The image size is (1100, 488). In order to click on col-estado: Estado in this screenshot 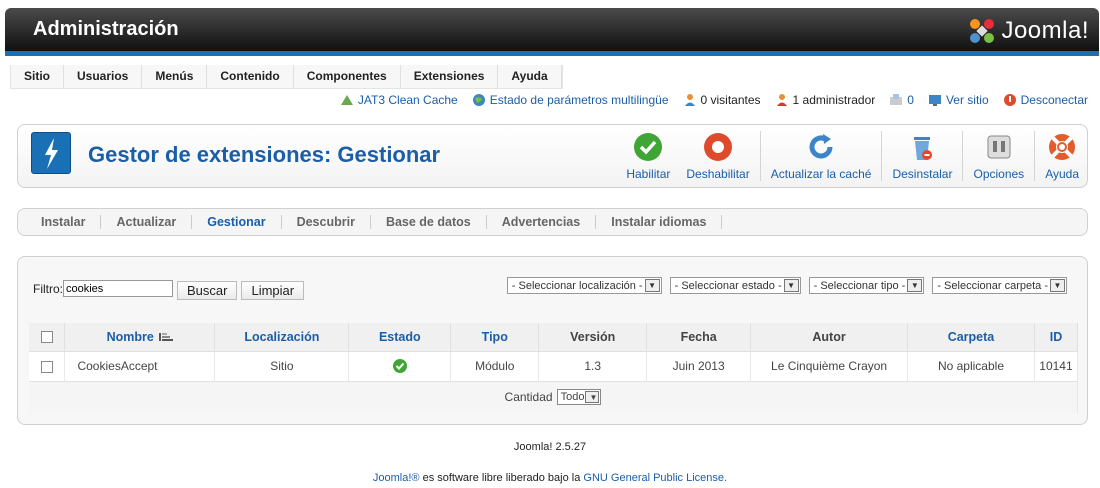, I will do `click(400, 337)`.